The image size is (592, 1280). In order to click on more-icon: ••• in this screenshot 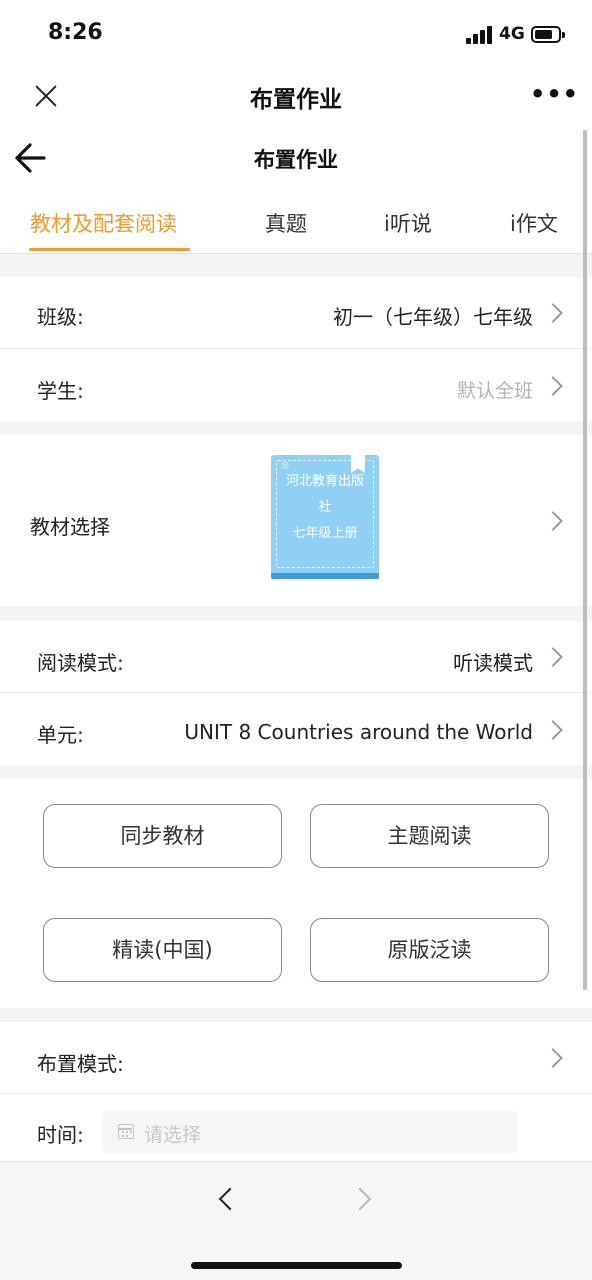, I will do `click(554, 94)`.